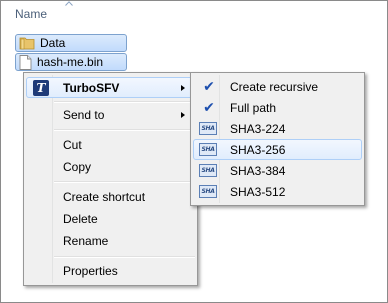 Image resolution: width=388 pixels, height=303 pixels. Describe the element at coordinates (104, 196) in the screenshot. I see `menu-item-label: Create shortcut` at that location.